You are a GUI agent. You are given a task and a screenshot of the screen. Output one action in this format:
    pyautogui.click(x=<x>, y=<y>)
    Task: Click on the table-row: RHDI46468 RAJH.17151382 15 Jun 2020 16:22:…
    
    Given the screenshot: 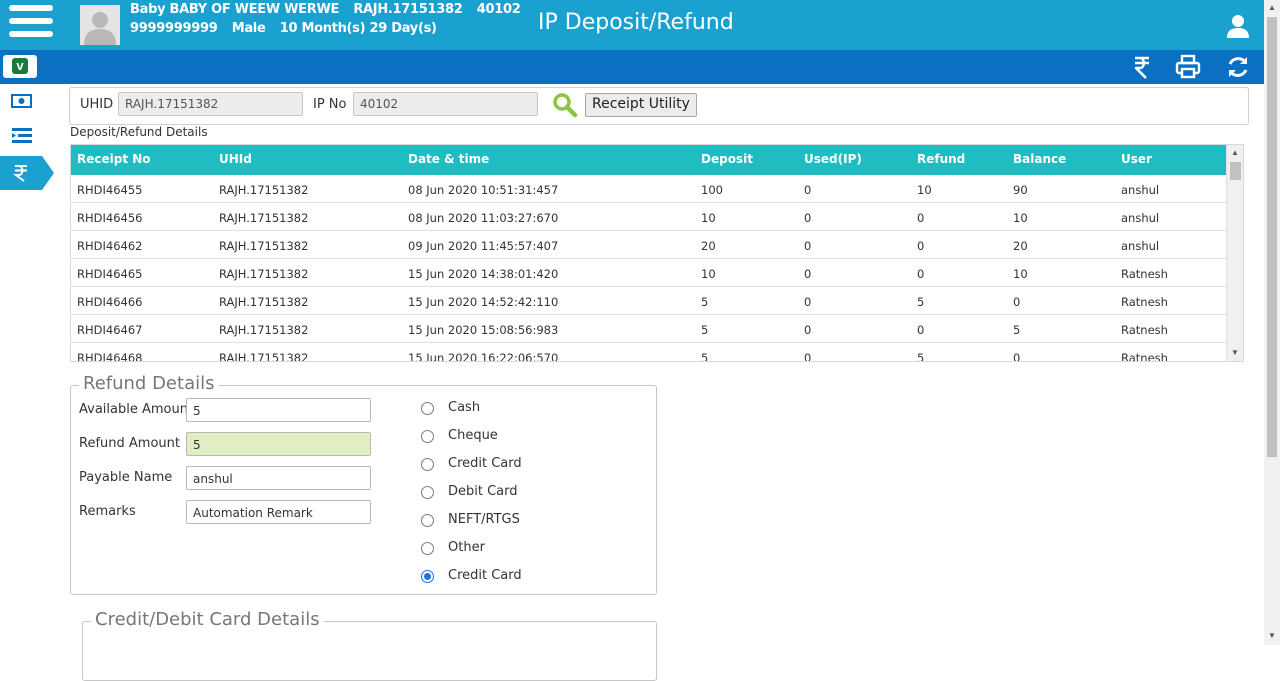 What is the action you would take?
    pyautogui.click(x=648, y=352)
    